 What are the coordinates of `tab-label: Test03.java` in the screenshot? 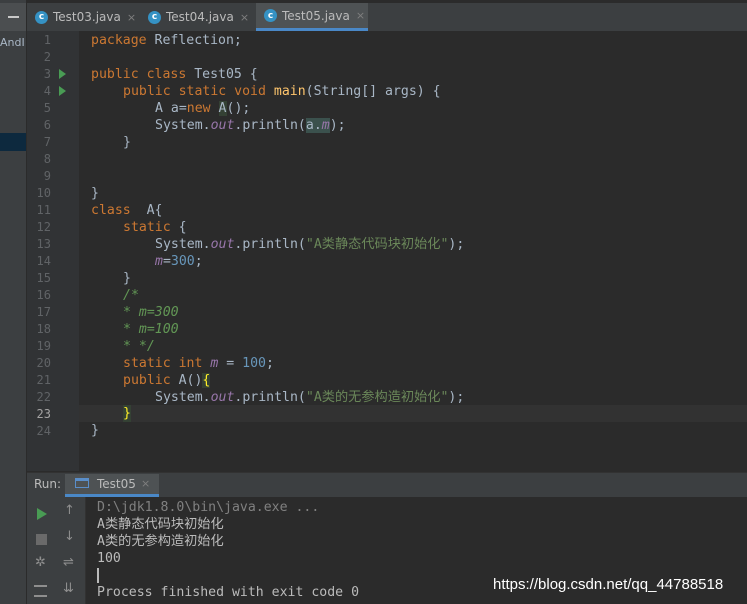 It's located at (87, 17).